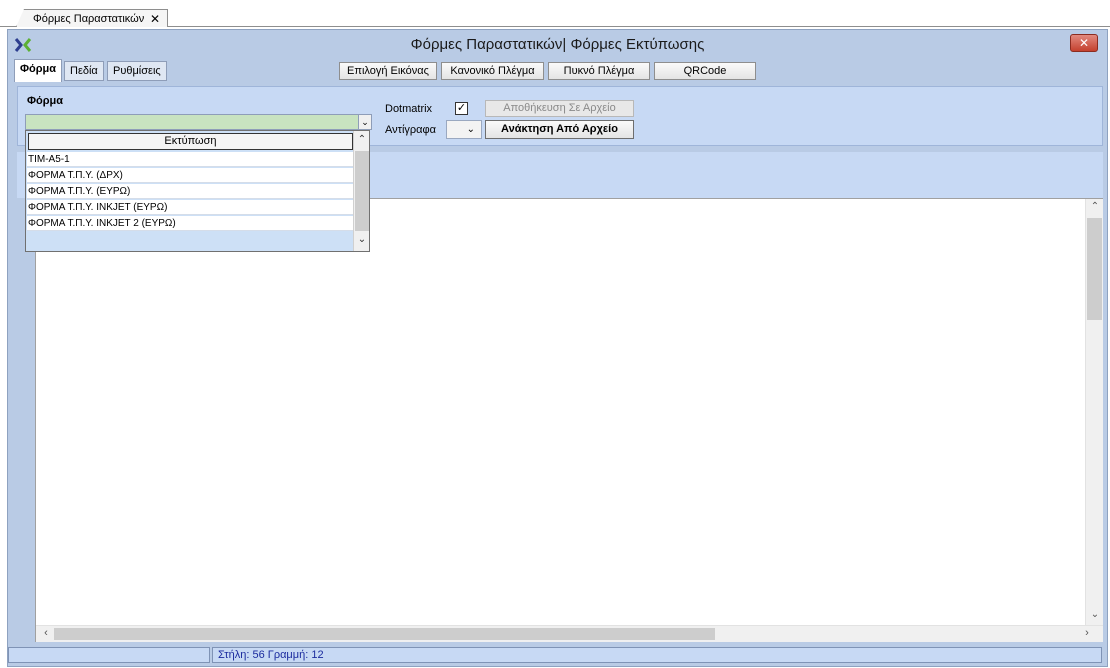 Image resolution: width=1110 pixels, height=668 pixels. What do you see at coordinates (1084, 43) in the screenshot?
I see `close-window-button: ✕` at bounding box center [1084, 43].